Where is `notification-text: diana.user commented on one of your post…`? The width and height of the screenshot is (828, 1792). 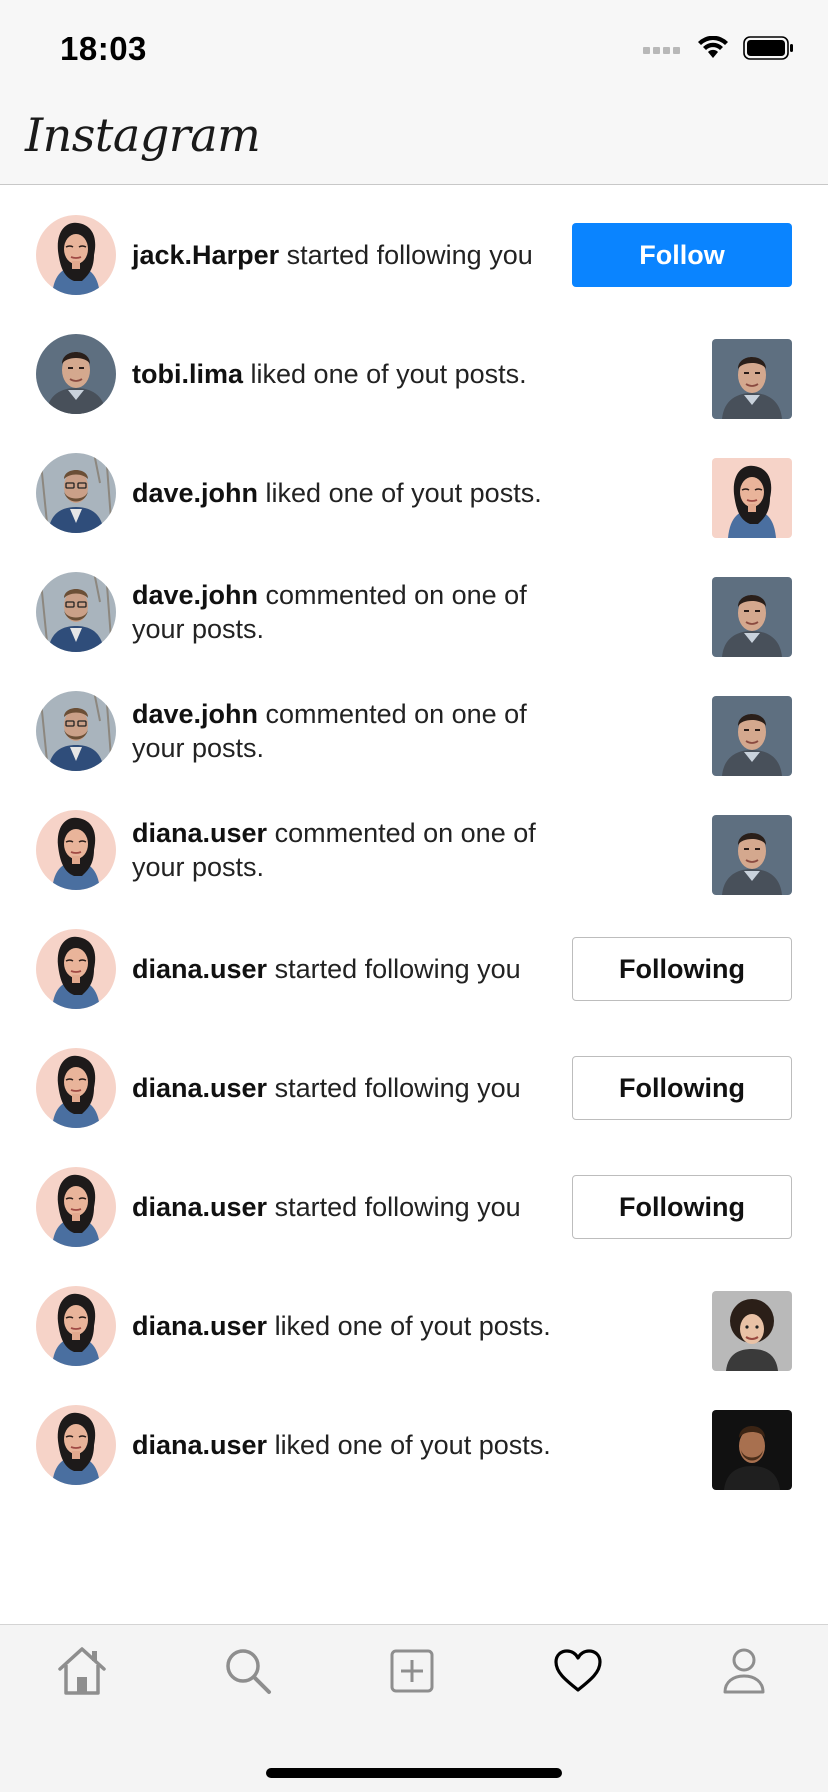
notification-text: diana.user commented on one of your post… is located at coordinates (352, 850).